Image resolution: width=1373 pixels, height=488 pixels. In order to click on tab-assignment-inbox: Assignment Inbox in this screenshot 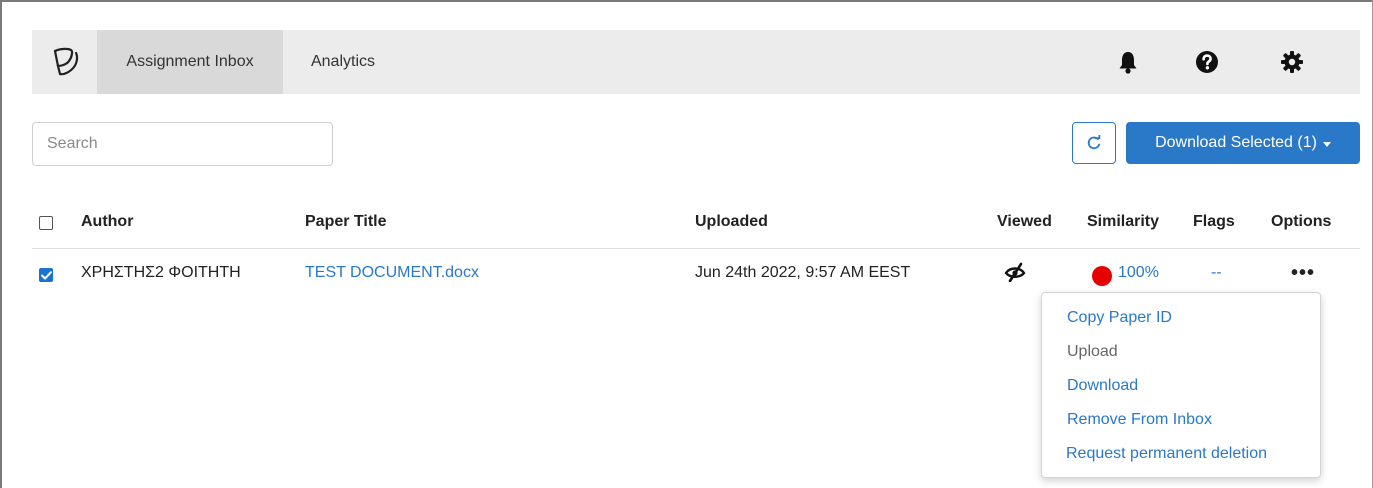, I will do `click(190, 62)`.